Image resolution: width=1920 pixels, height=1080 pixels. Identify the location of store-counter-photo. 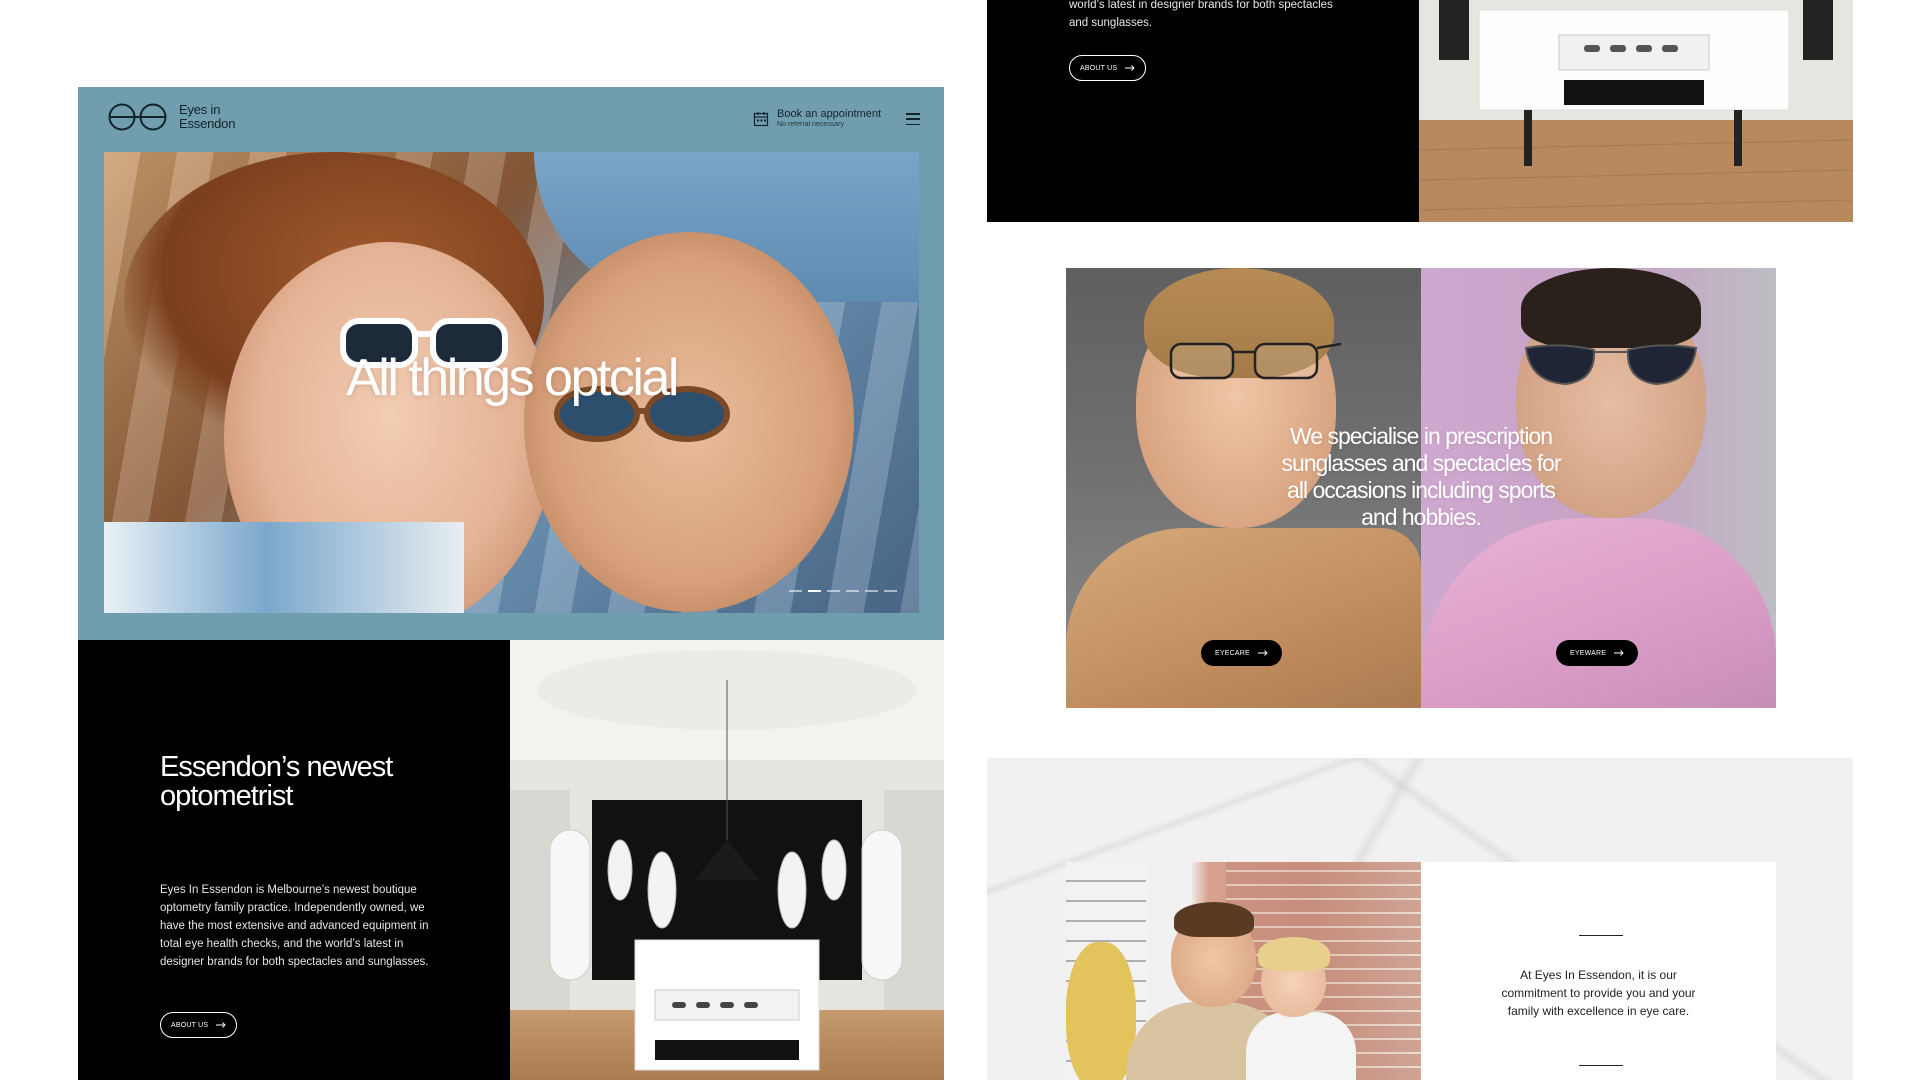
(1636, 111).